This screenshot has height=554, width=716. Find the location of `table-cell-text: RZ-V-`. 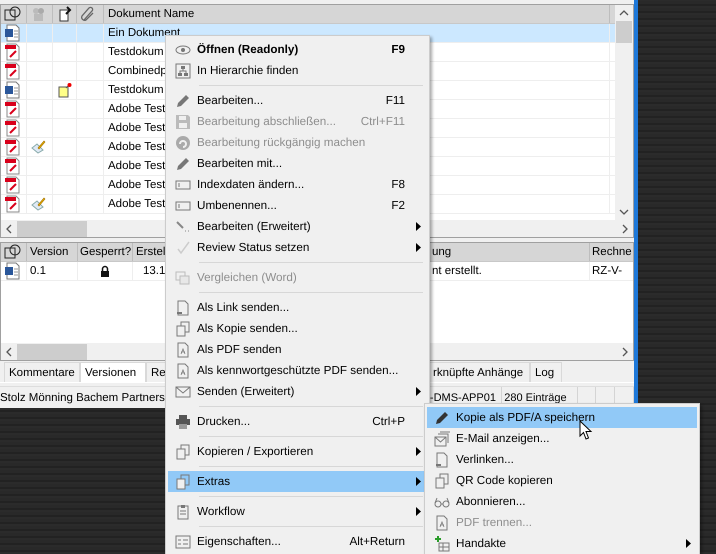

table-cell-text: RZ-V- is located at coordinates (607, 272).